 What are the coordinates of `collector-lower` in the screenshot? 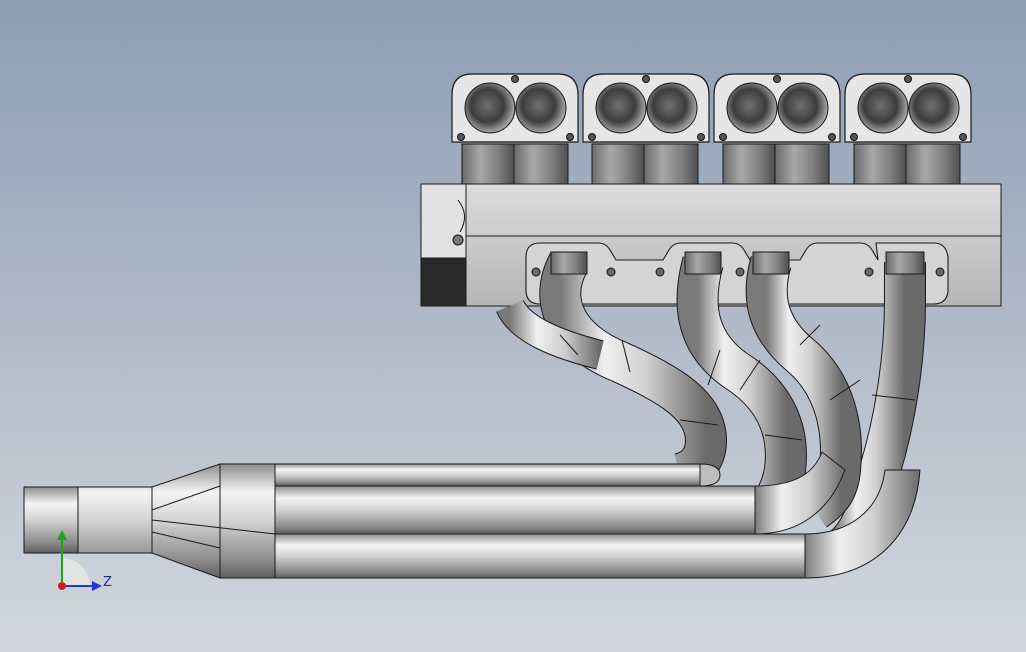 It's located at (540, 556).